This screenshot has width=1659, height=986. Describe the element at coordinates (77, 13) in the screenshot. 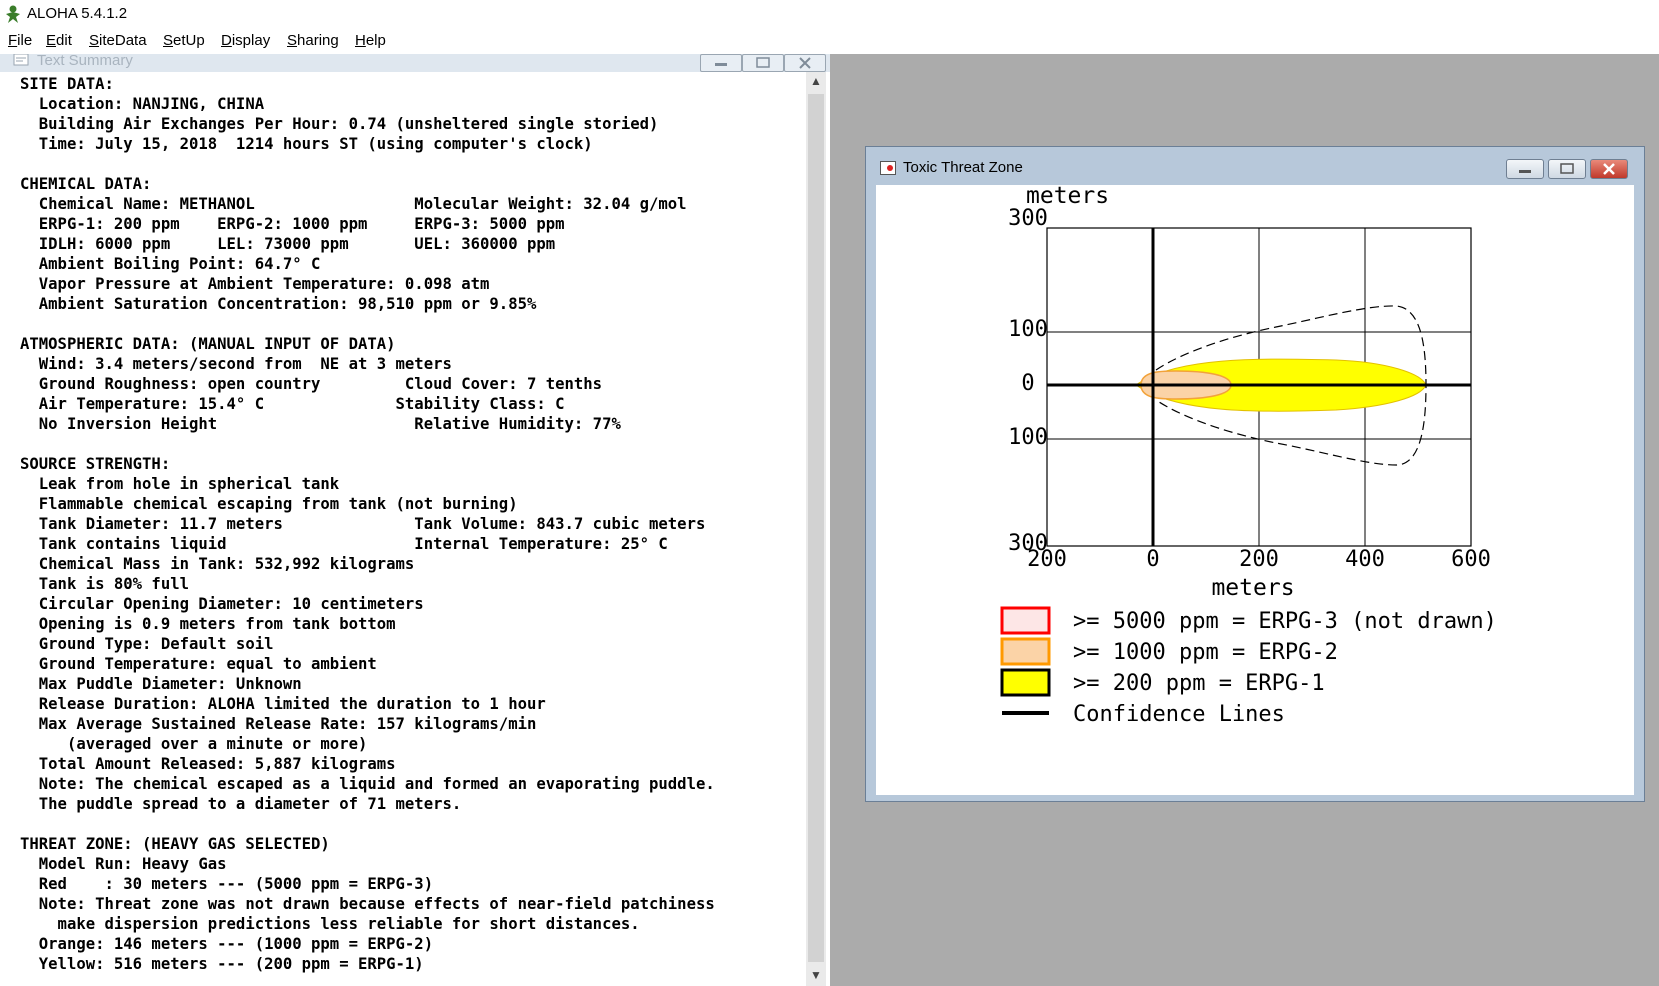

I see `app-title: ALOHA 5.4.1.2` at that location.